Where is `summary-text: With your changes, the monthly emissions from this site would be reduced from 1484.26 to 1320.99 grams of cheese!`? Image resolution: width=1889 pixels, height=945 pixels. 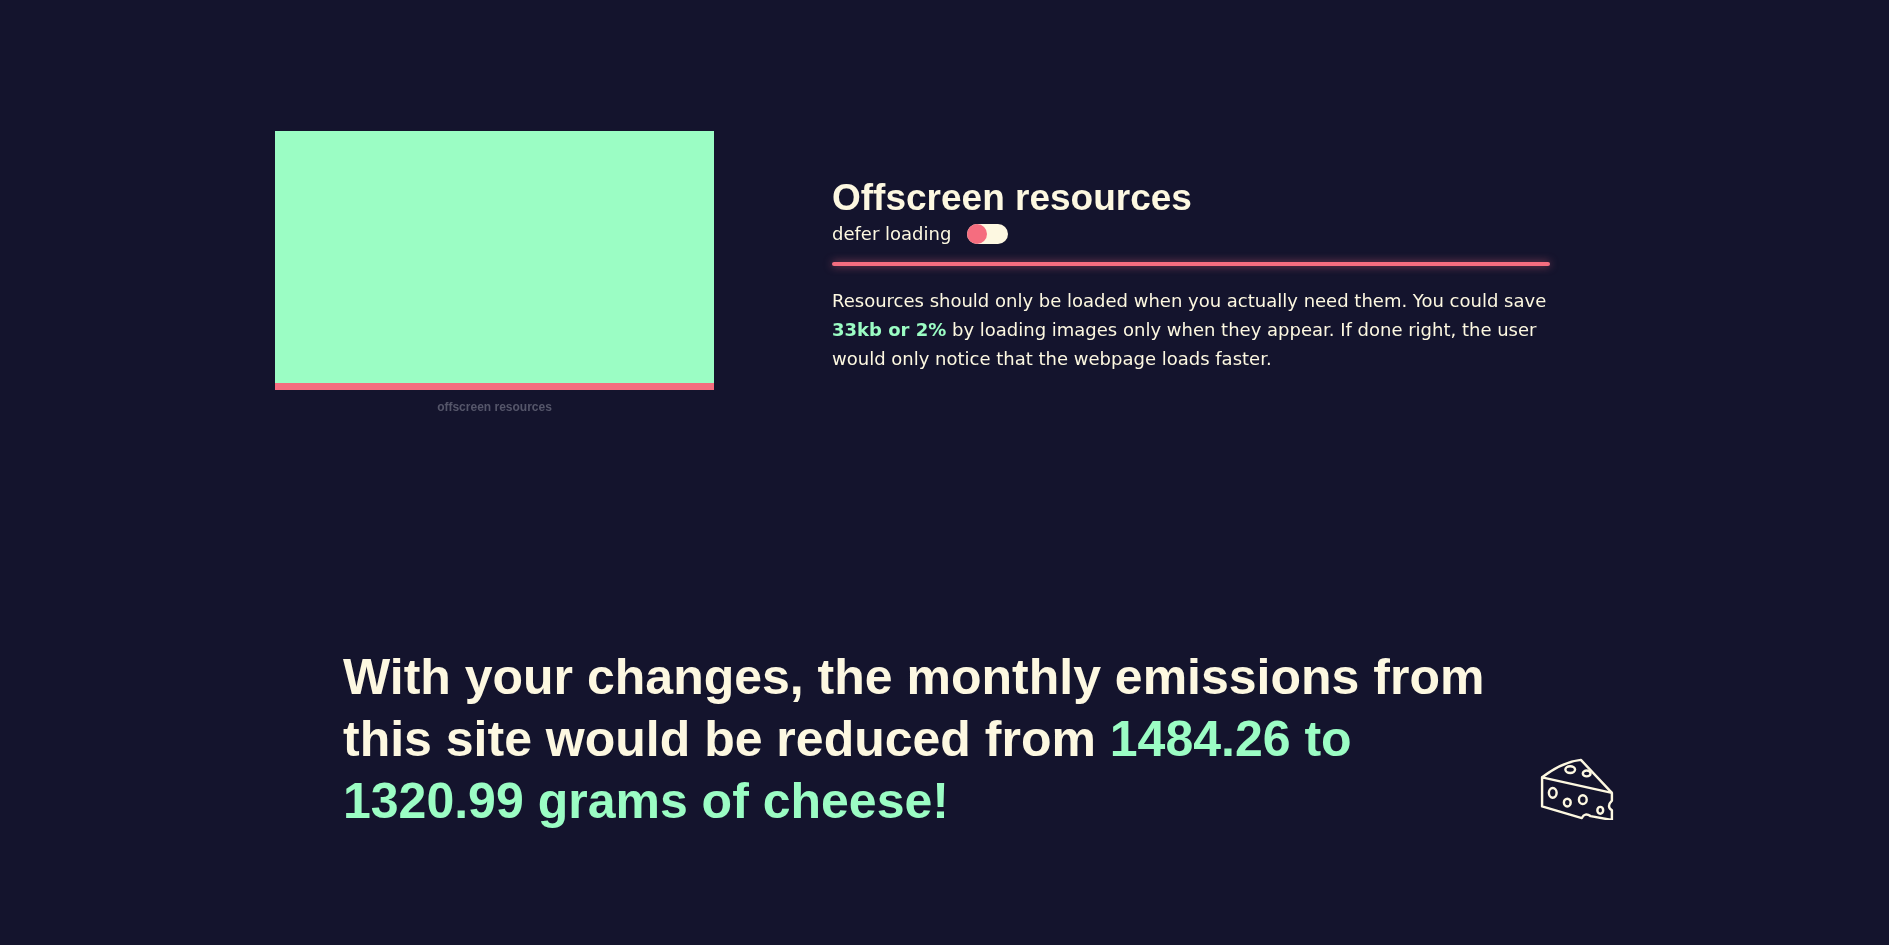
summary-text: With your changes, the monthly emissions from this site would be reduced from 1484.26 to 1320.99 grams of cheese! is located at coordinates (914, 739).